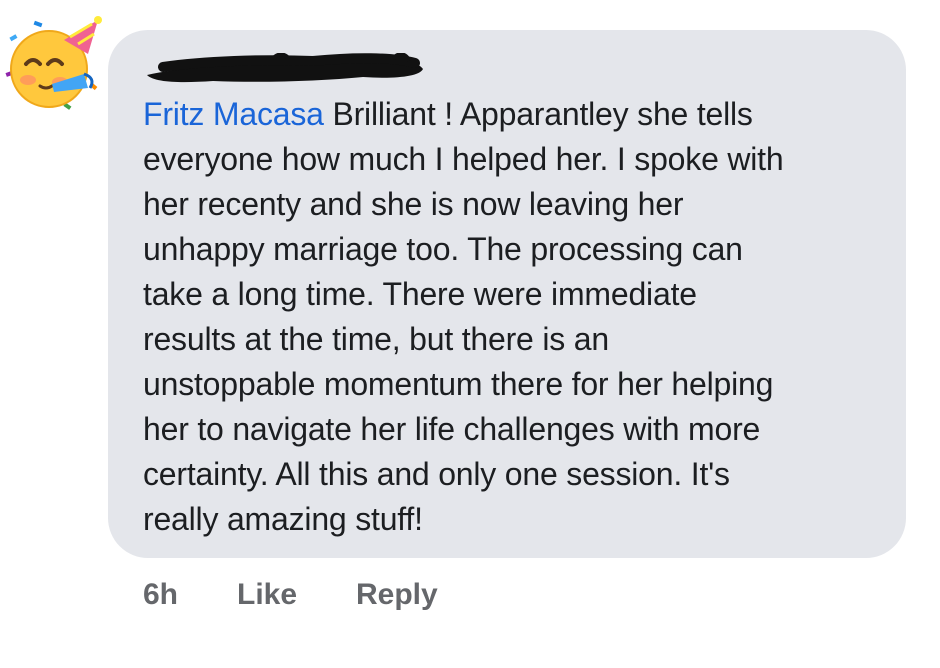 The height and width of the screenshot is (668, 940). Describe the element at coordinates (54, 64) in the screenshot. I see `partying-face-emoji-icon` at that location.